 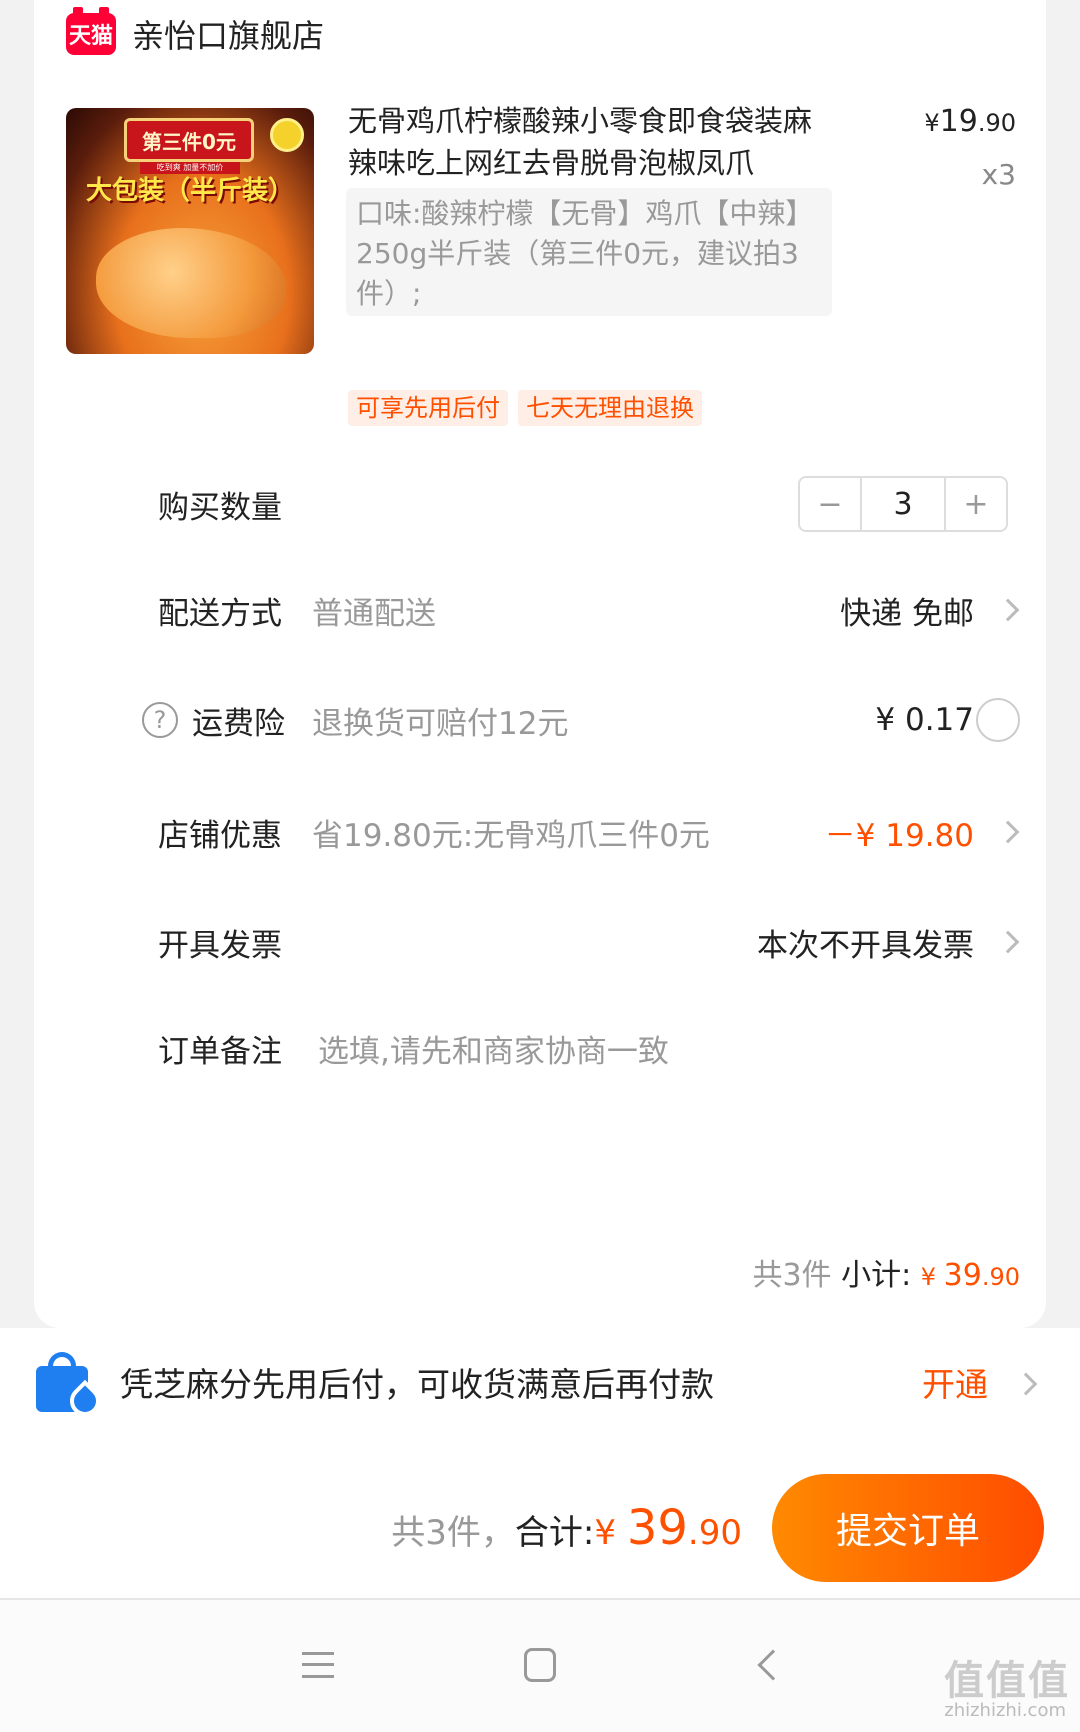 I want to click on system-nav-bar: 值值值 zhizhizhi.com, so click(x=540, y=1666).